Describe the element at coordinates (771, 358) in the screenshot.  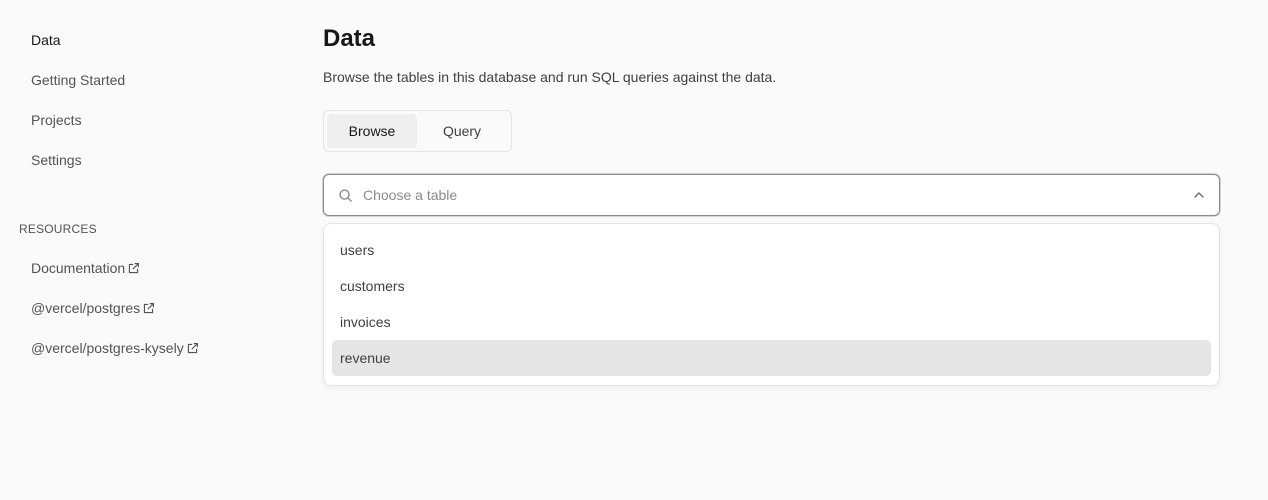
I see `table-option-revenue: revenue` at that location.